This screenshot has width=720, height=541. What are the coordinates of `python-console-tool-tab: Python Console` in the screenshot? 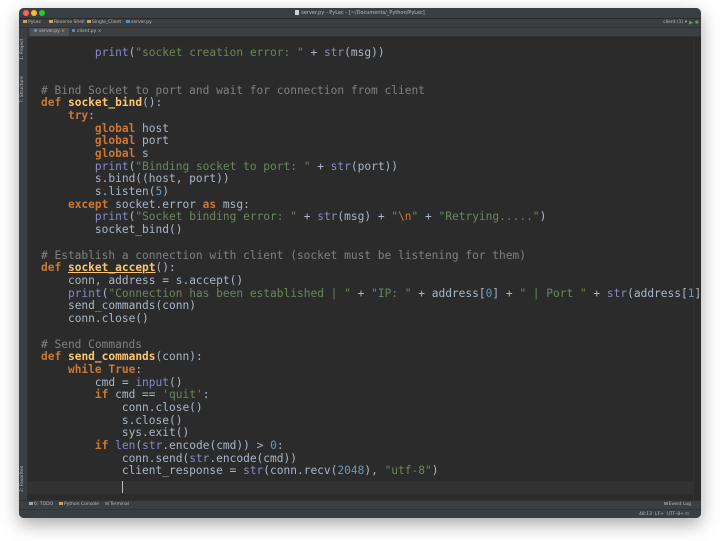 It's located at (79, 505).